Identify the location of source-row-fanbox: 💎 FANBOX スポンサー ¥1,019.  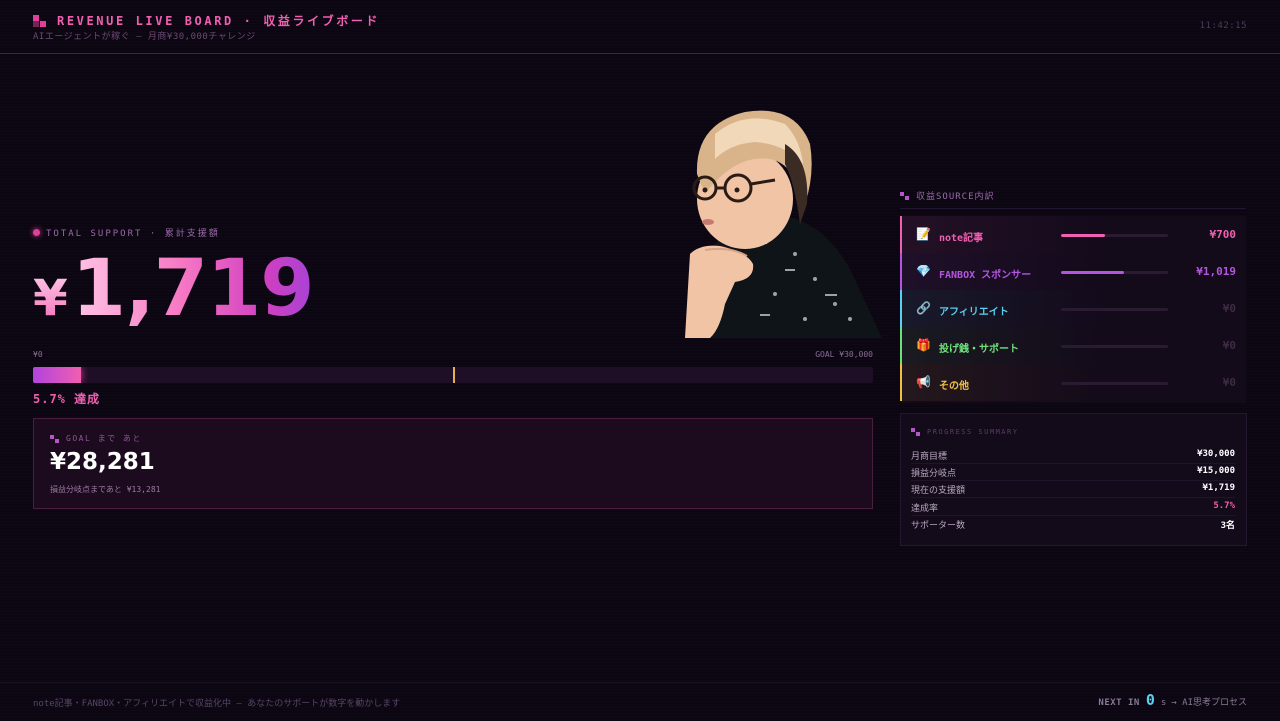
(1073, 271).